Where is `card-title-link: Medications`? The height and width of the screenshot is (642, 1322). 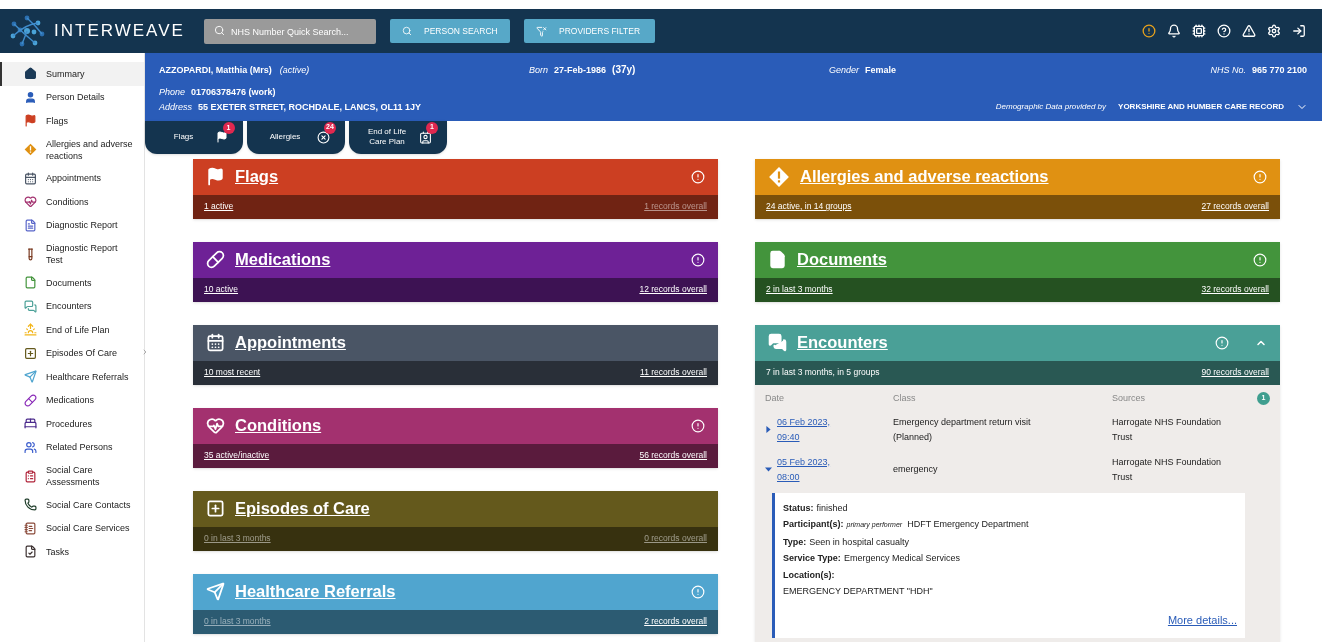 card-title-link: Medications is located at coordinates (283, 259).